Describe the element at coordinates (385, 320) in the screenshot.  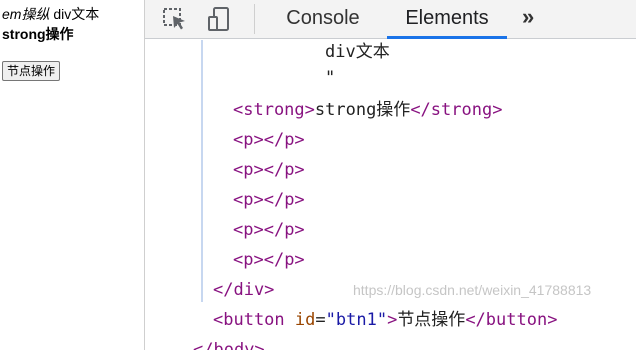
I see `tree-node-button: <button id="btn1">节点操作</button>` at that location.